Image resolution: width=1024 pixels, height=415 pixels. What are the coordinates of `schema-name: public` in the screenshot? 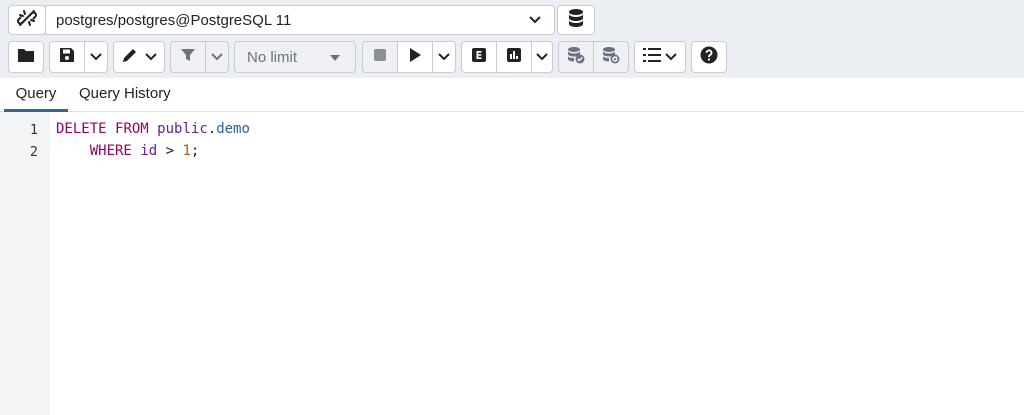 It's located at (182, 129).